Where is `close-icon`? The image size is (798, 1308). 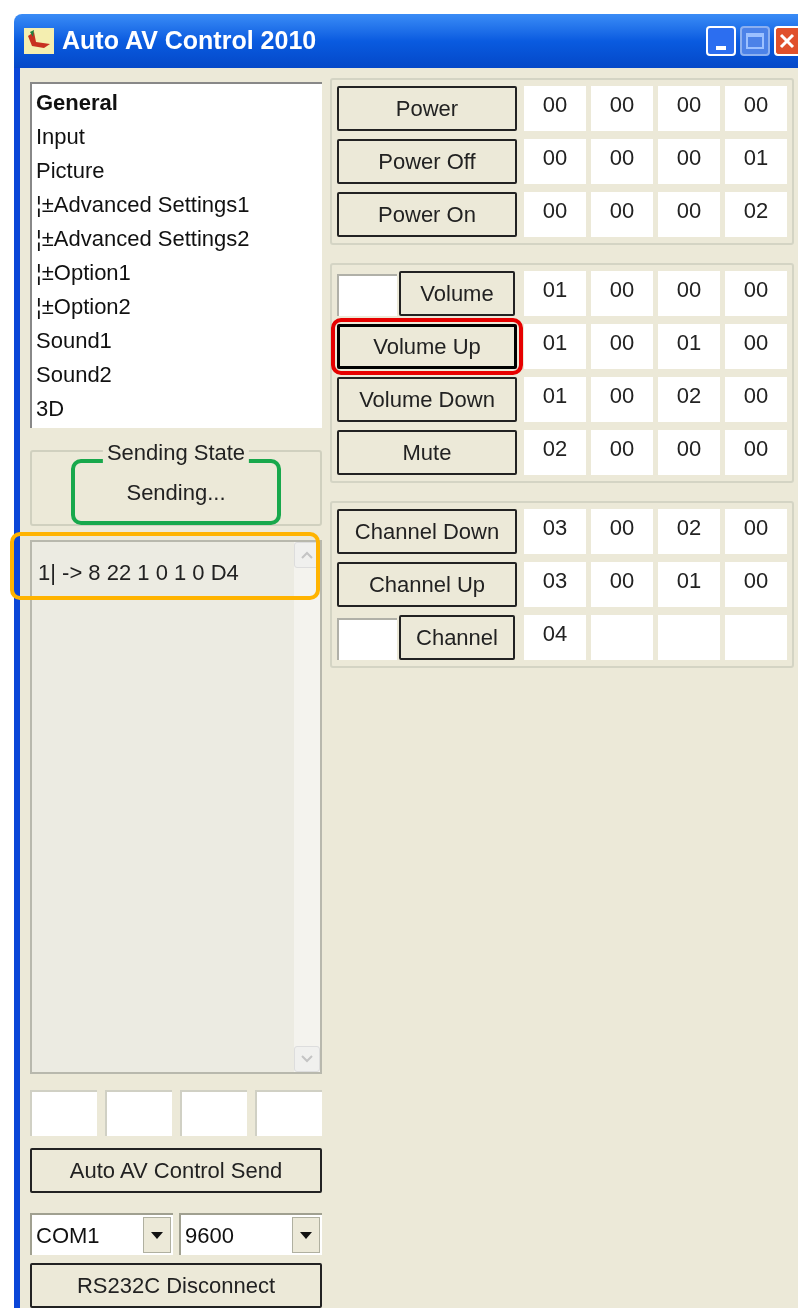 close-icon is located at coordinates (787, 41).